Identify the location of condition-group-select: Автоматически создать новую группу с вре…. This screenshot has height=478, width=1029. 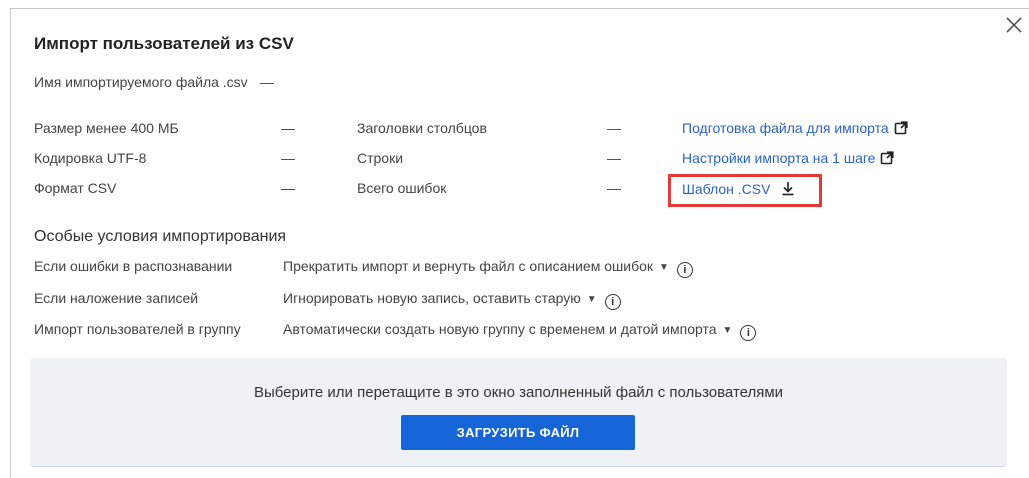
(520, 331).